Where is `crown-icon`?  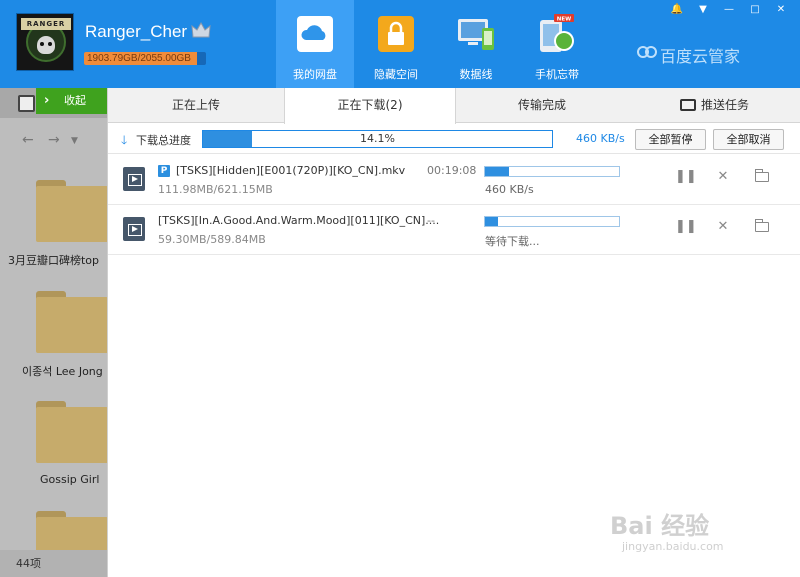 crown-icon is located at coordinates (201, 30).